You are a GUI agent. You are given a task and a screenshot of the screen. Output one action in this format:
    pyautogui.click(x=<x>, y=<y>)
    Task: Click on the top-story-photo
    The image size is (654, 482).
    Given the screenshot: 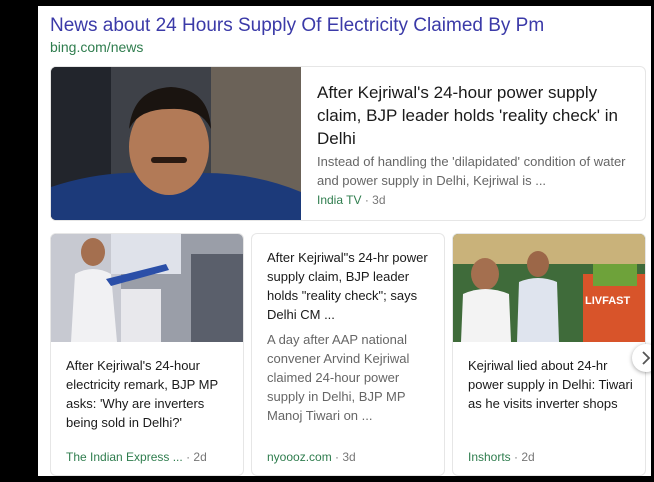 What is the action you would take?
    pyautogui.click(x=176, y=143)
    